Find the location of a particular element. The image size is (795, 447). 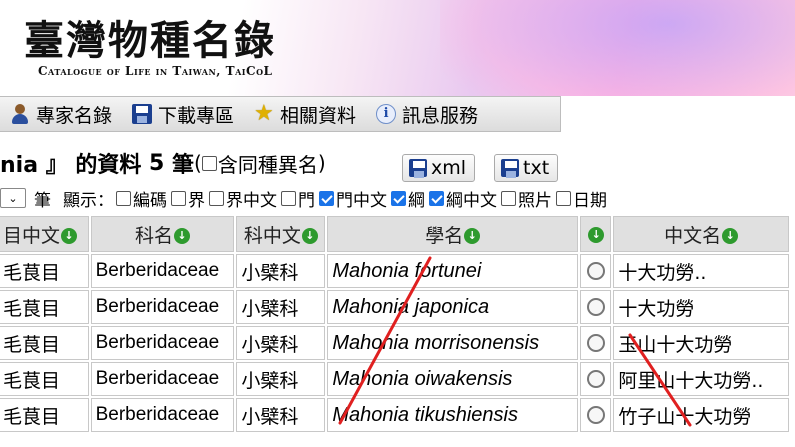

display-option-list: 編碼界界中文門門中文綱綱中文 照片 日期 is located at coordinates (363, 198).